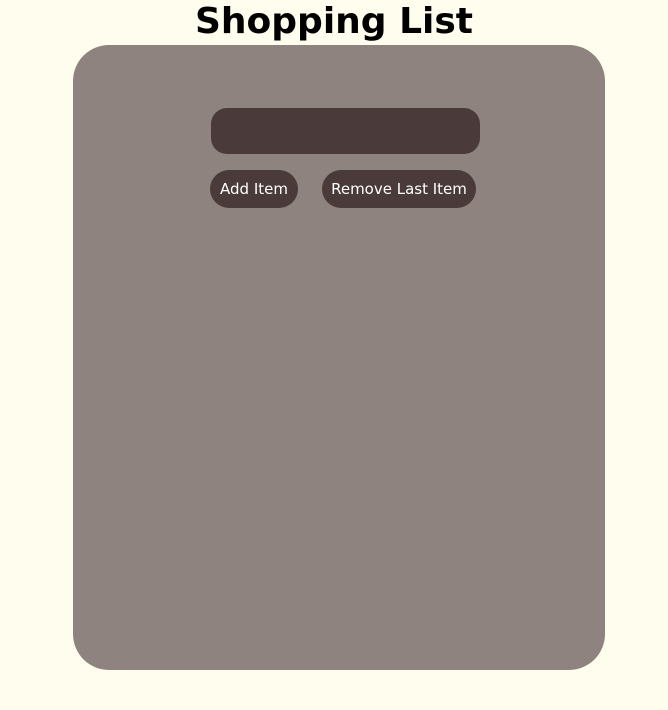 The width and height of the screenshot is (668, 710). What do you see at coordinates (345, 131) in the screenshot?
I see `item-input` at bounding box center [345, 131].